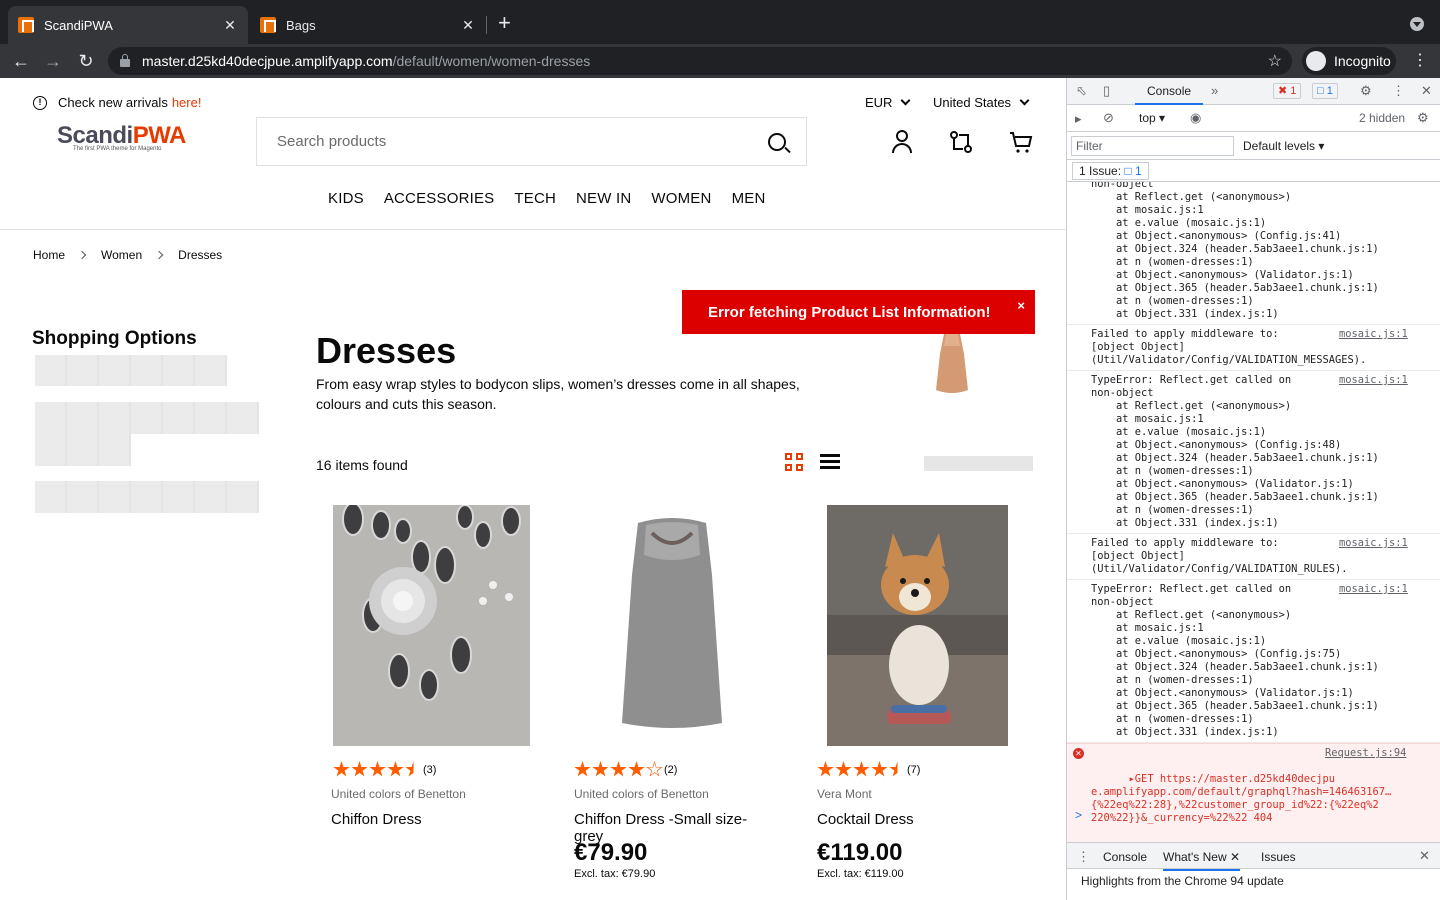  Describe the element at coordinates (749, 198) in the screenshot. I see `menu-item-men: MEN` at that location.